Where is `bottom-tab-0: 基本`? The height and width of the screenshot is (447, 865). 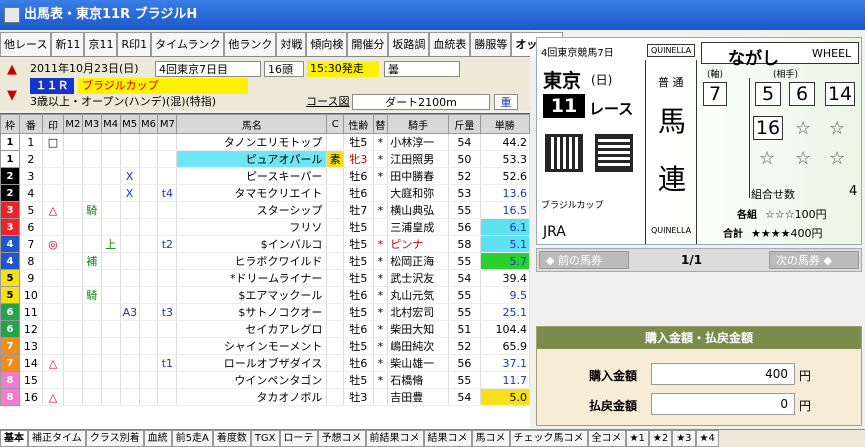 bottom-tab-0: 基本 is located at coordinates (14, 438).